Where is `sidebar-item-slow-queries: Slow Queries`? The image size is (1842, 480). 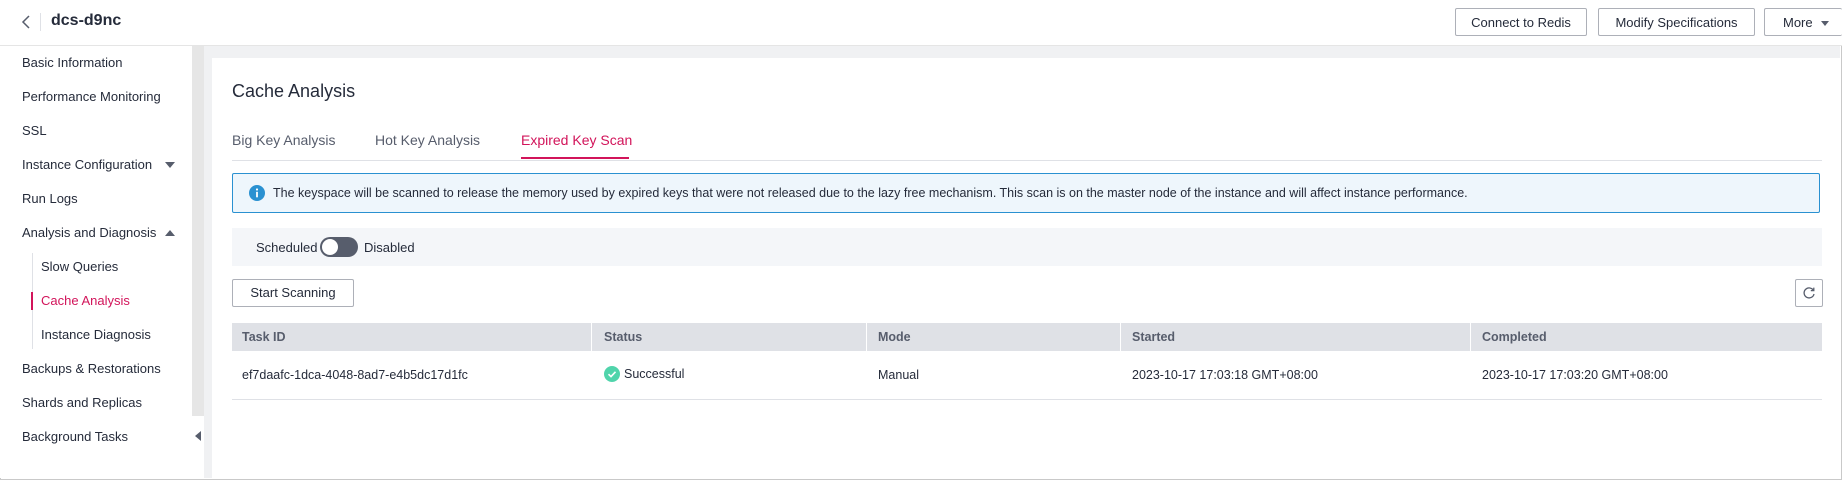 sidebar-item-slow-queries: Slow Queries is located at coordinates (79, 266).